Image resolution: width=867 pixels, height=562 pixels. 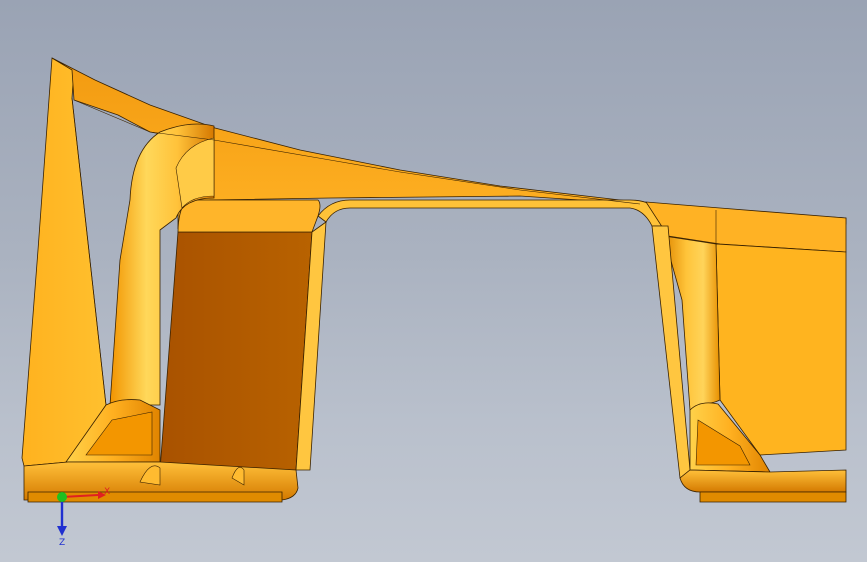 What do you see at coordinates (62, 531) in the screenshot?
I see `z-axis-arrowhead` at bounding box center [62, 531].